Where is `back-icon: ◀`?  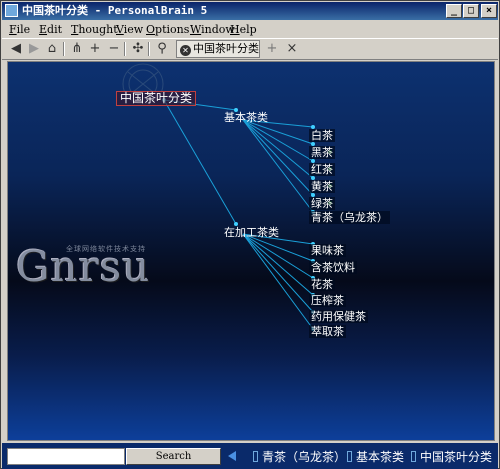 back-icon: ◀ is located at coordinates (16, 49).